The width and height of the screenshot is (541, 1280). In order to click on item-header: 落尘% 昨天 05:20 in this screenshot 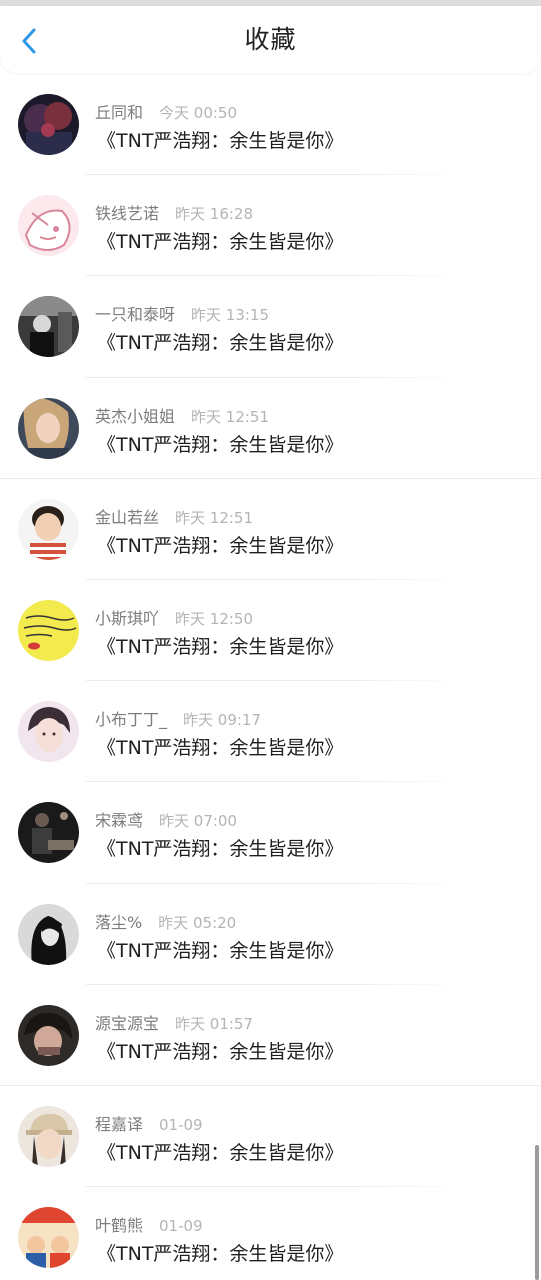, I will do `click(165, 921)`.